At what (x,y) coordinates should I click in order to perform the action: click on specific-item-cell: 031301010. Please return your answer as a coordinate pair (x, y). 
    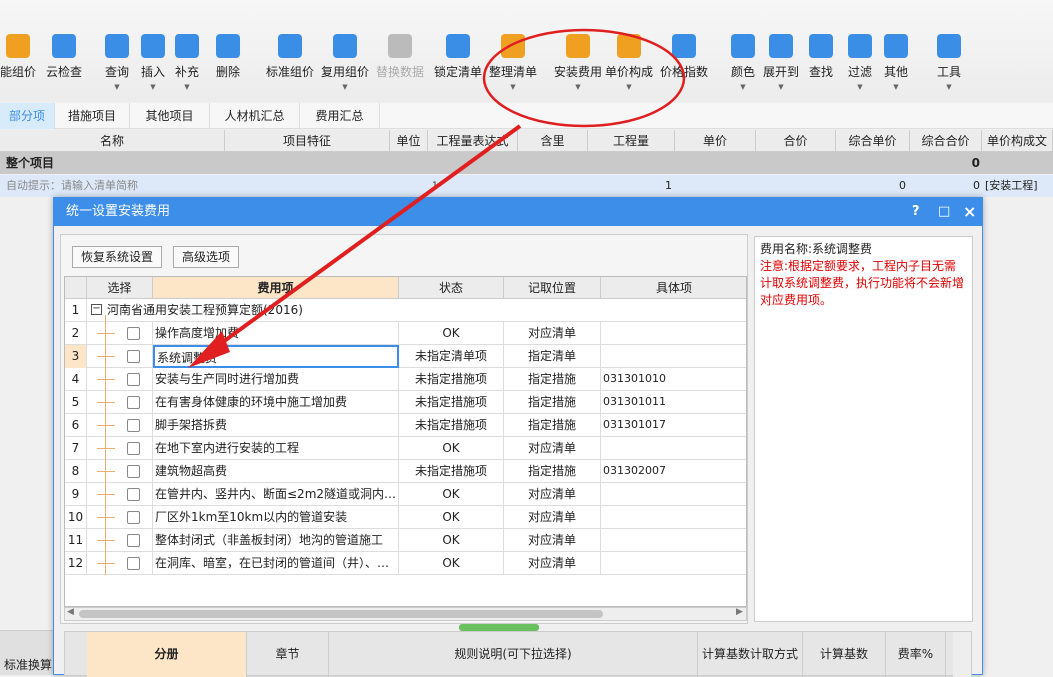
    Looking at the image, I should click on (673, 379).